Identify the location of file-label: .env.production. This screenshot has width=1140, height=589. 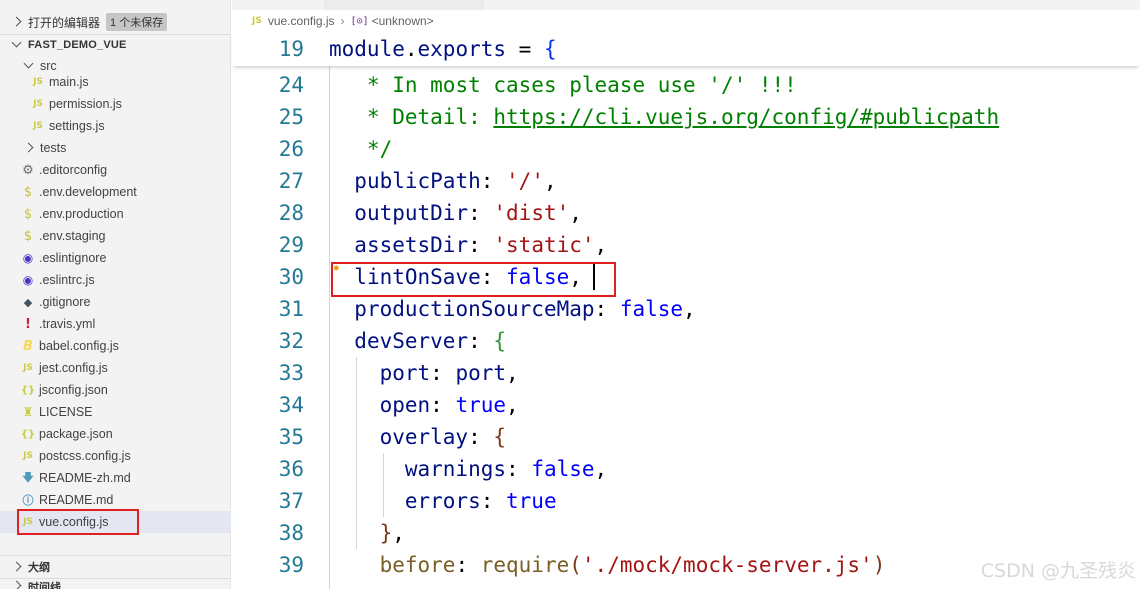
(81, 214).